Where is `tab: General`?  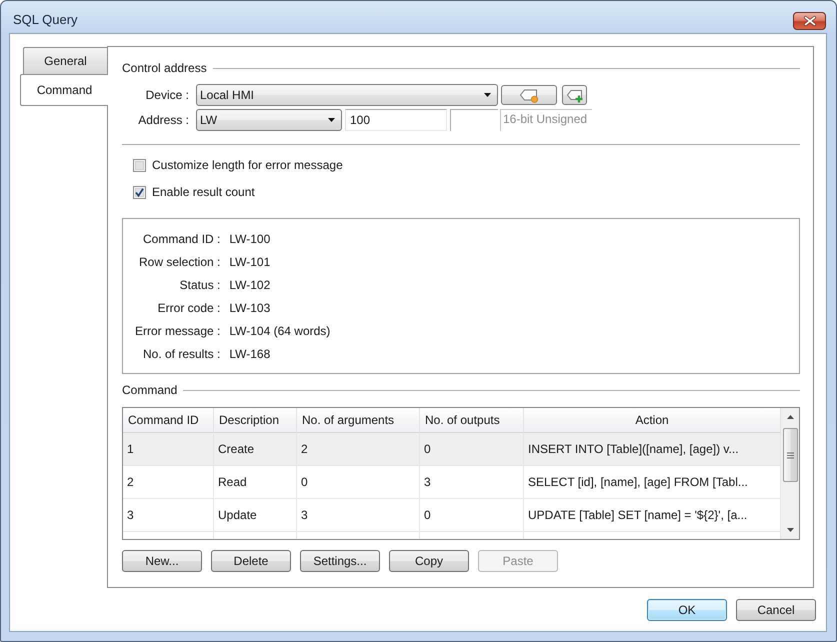
tab: General is located at coordinates (65, 60).